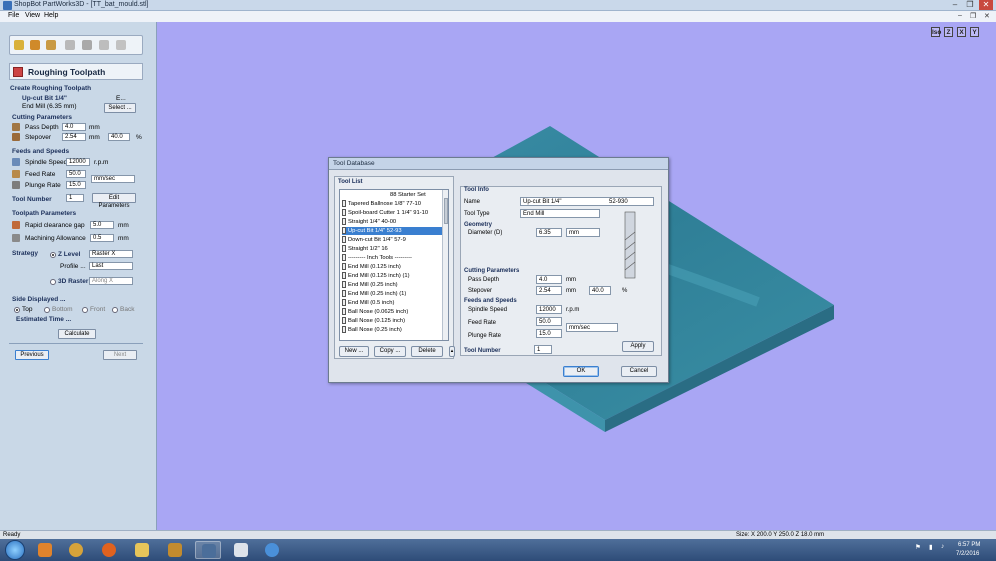  What do you see at coordinates (142, 550) in the screenshot?
I see `taskbar-explorer` at bounding box center [142, 550].